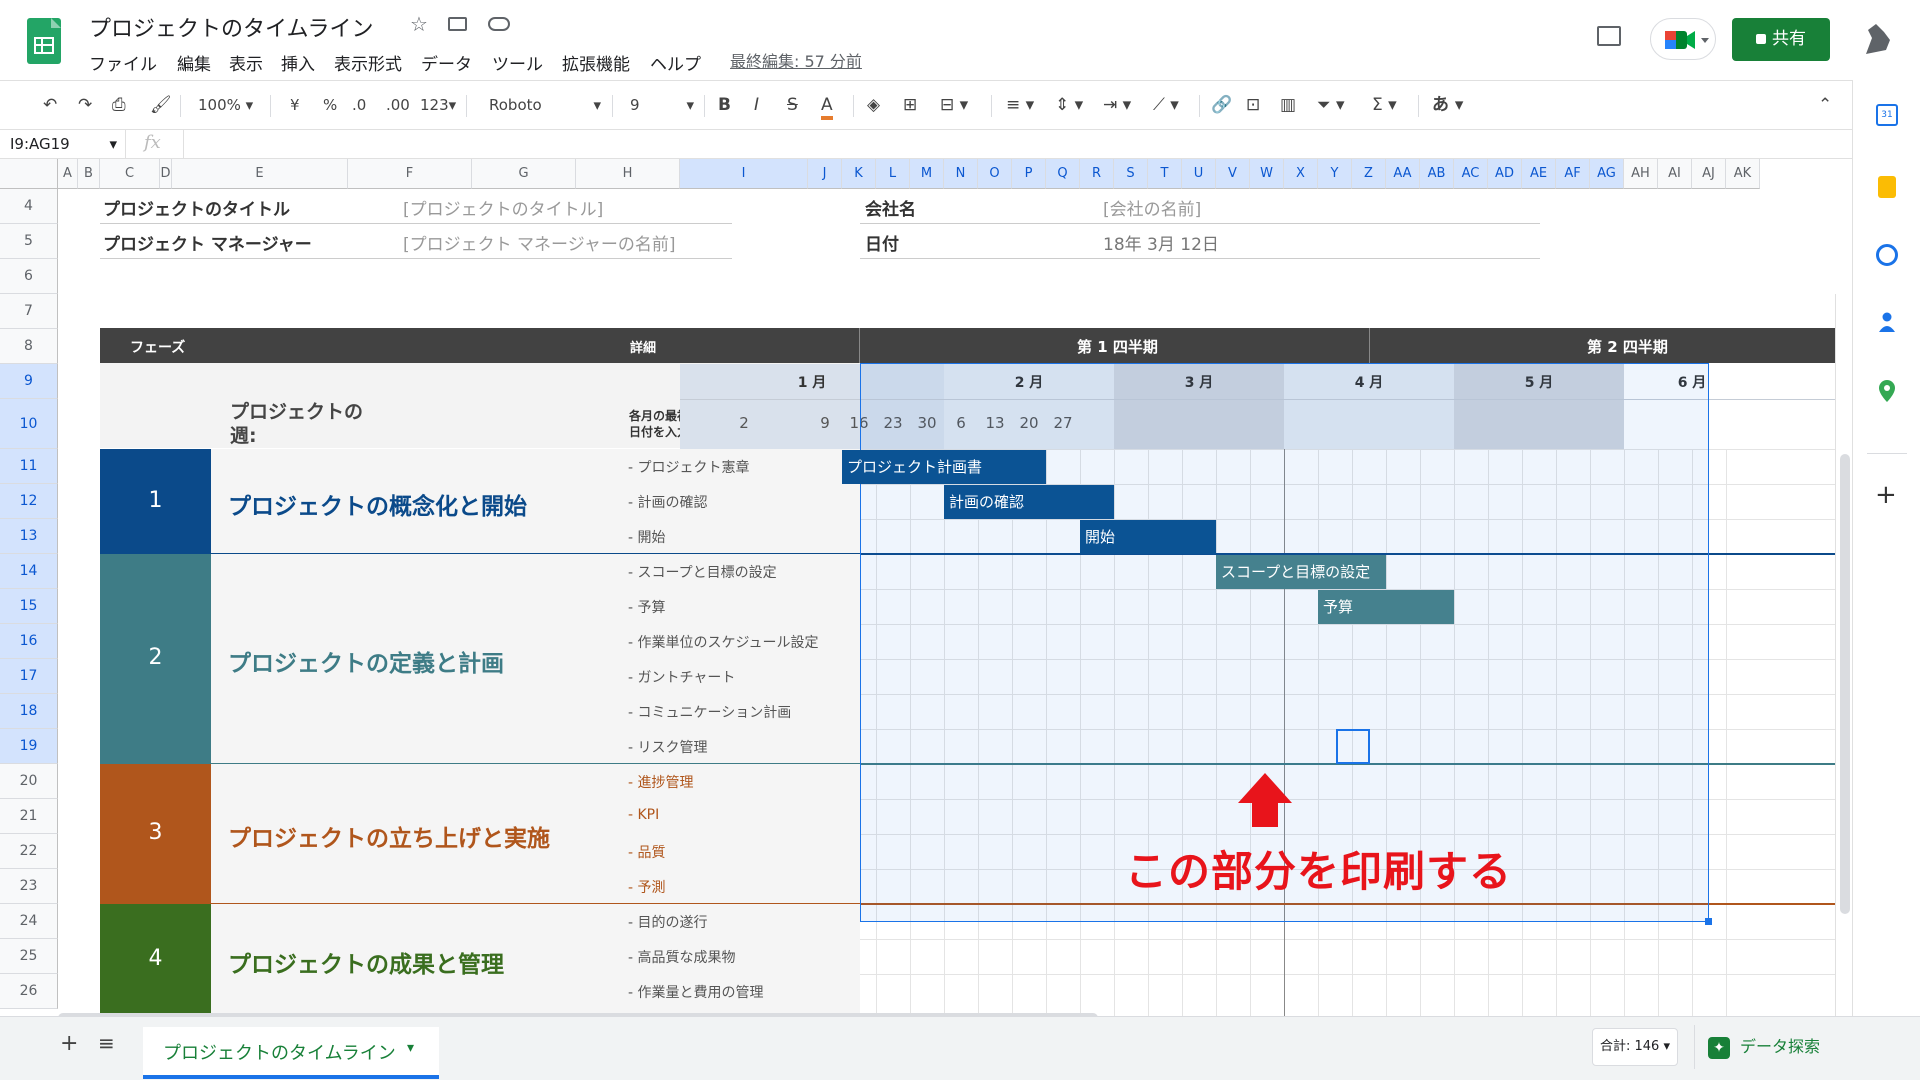 The width and height of the screenshot is (1920, 1080). I want to click on vertical-scrollbar, so click(1843, 655).